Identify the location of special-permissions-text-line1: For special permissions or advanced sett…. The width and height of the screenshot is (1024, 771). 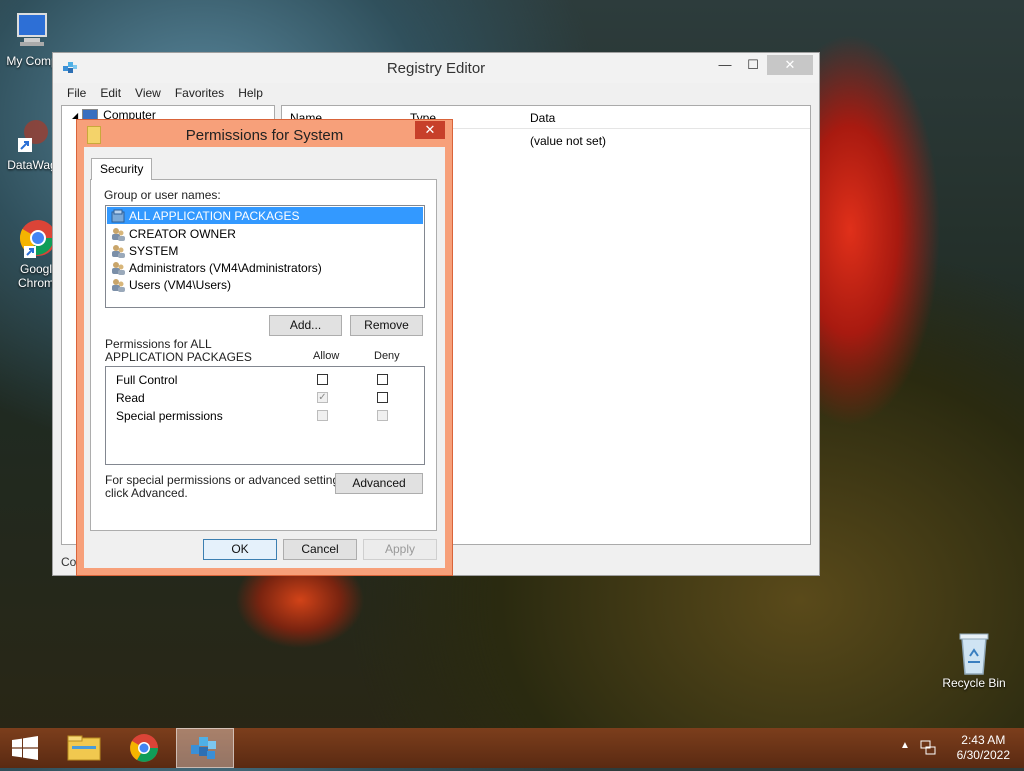
(227, 480).